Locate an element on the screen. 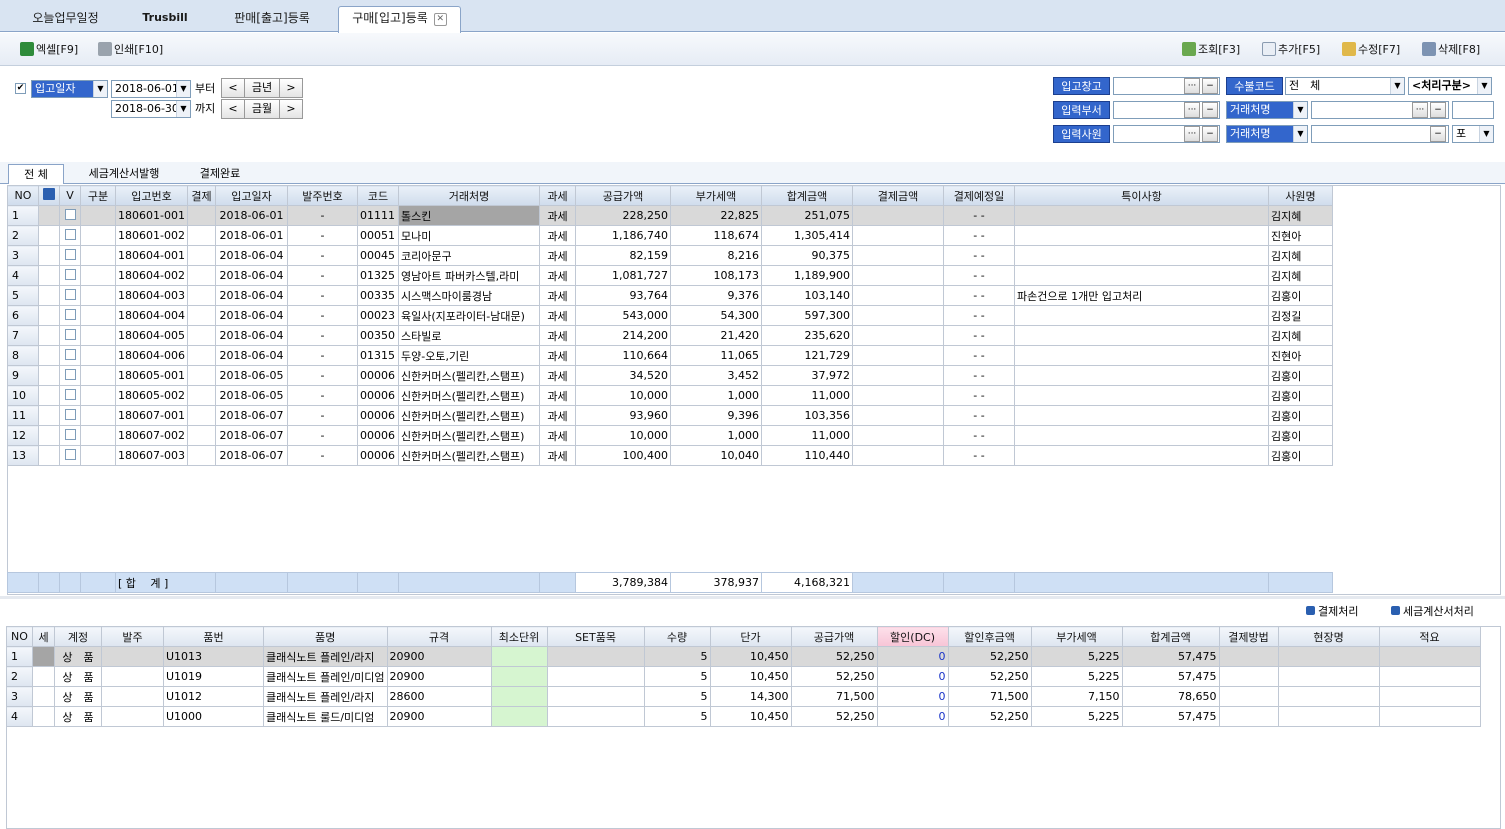  row-code: 00006 is located at coordinates (378, 435).